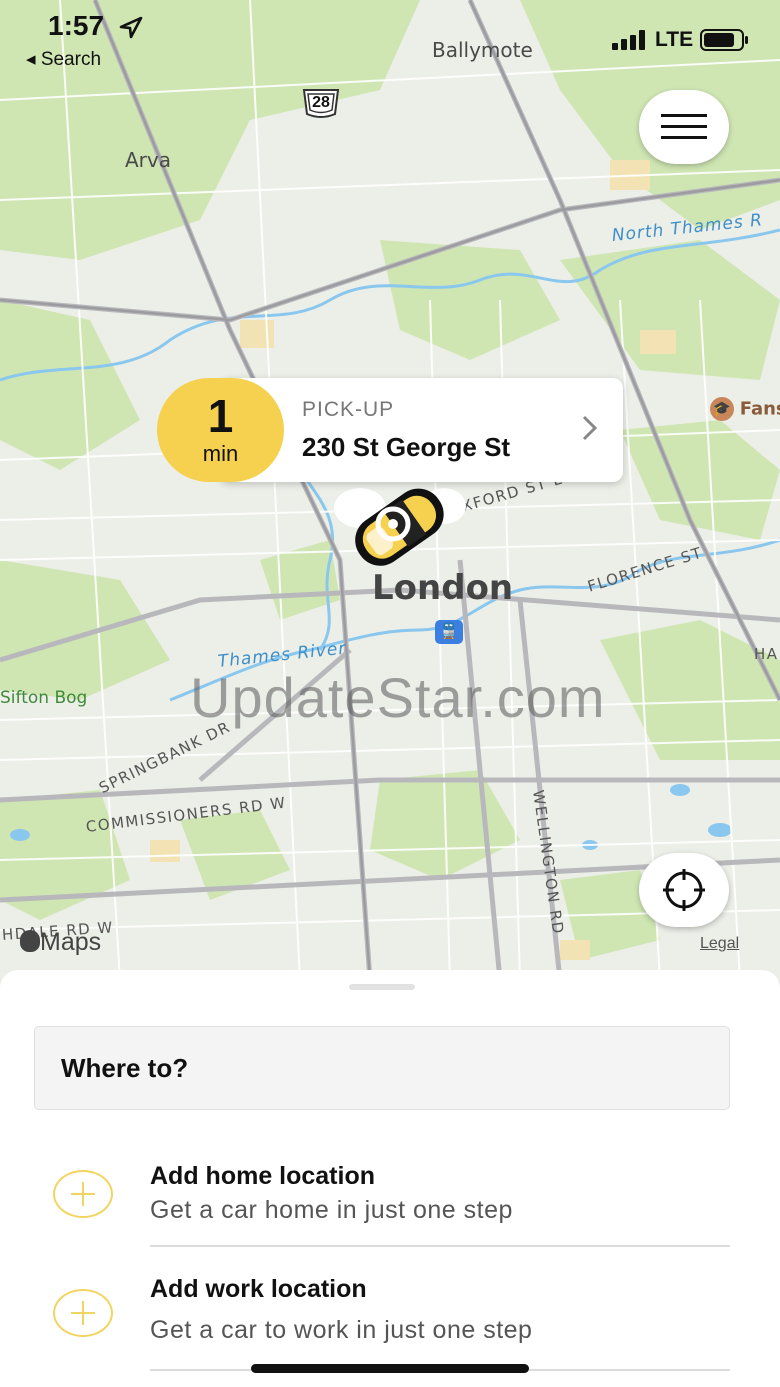  I want to click on network-type: LTE, so click(674, 39).